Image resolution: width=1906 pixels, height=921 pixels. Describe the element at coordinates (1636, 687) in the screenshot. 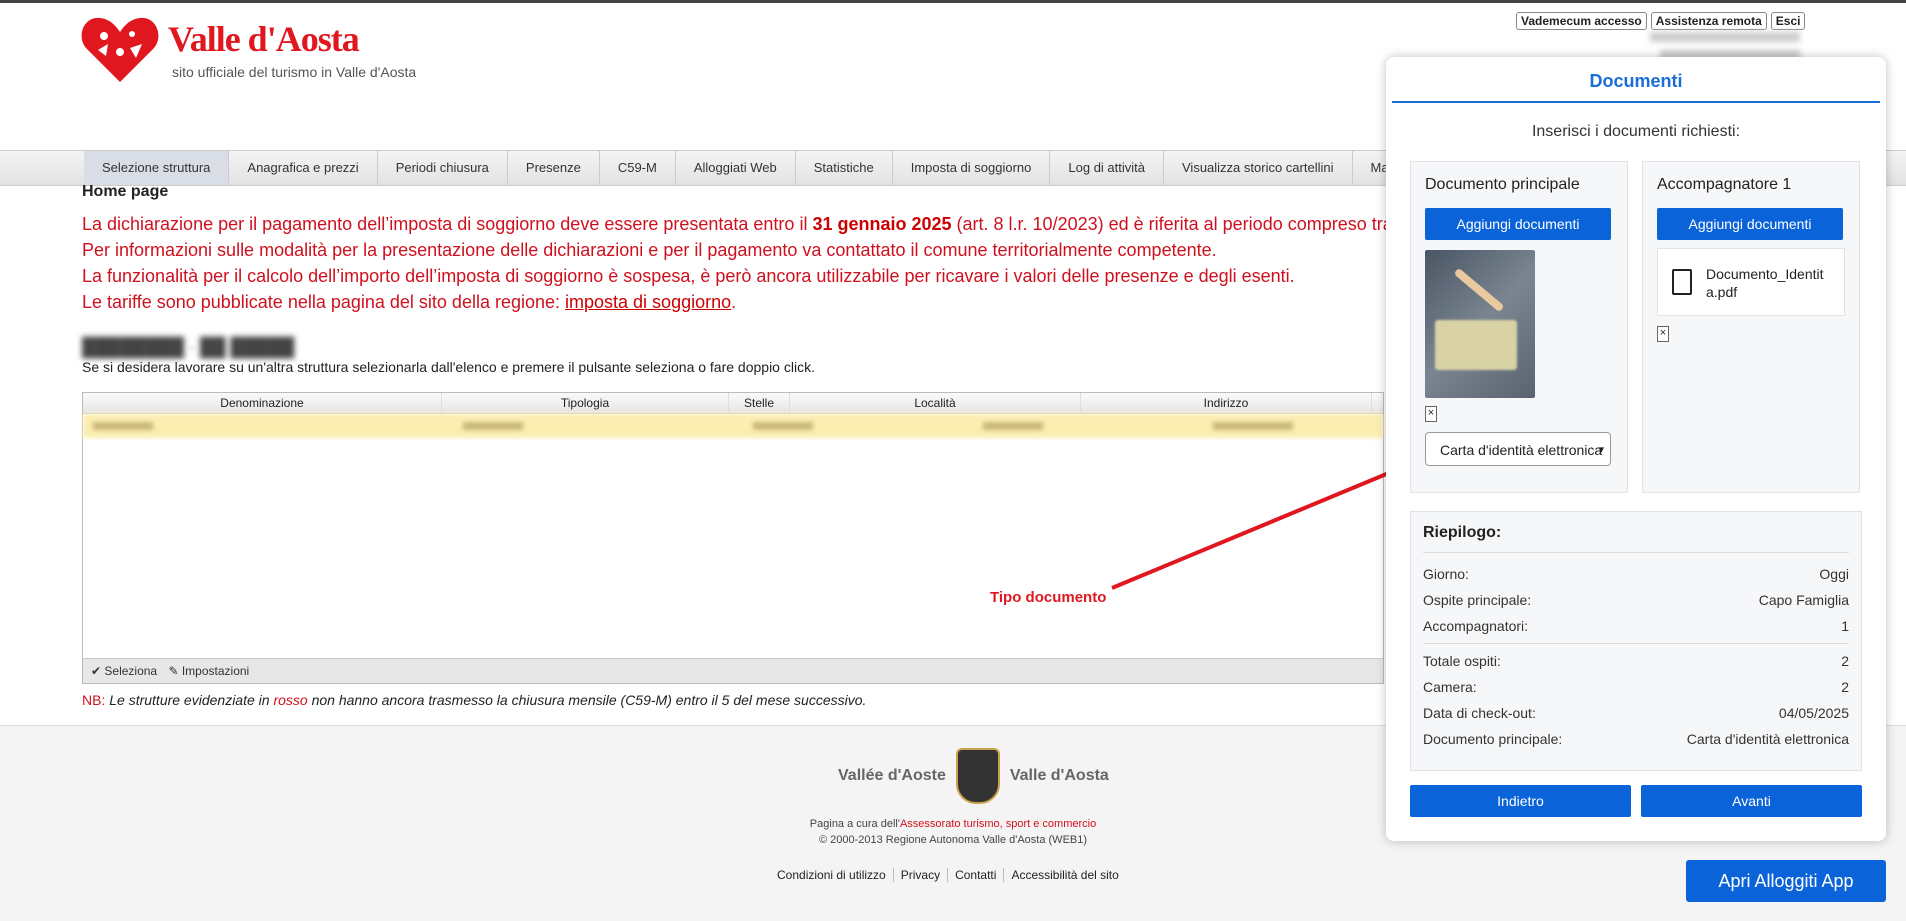

I see `summary-row: Camera: 2` at that location.